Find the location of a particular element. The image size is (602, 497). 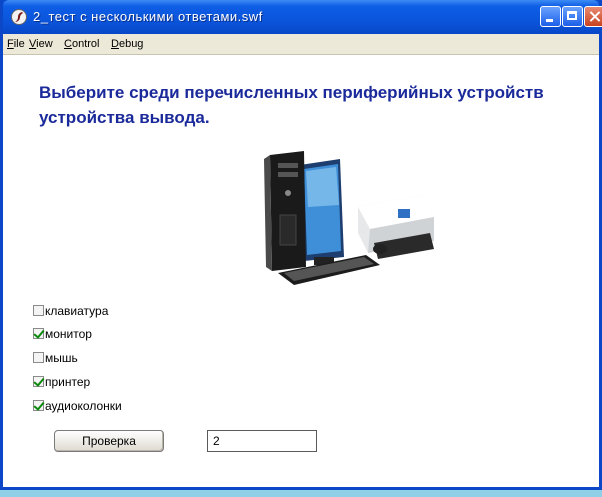

monitor-shape is located at coordinates (322, 212).